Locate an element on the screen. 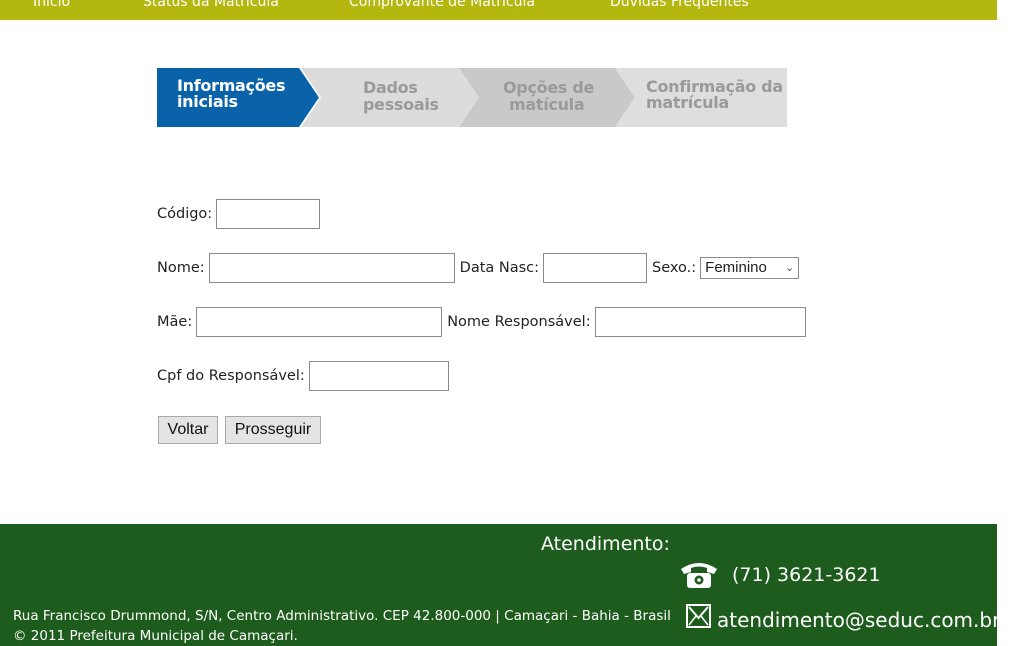 This screenshot has width=1013, height=646. page-edge is located at coordinates (1005, 585).